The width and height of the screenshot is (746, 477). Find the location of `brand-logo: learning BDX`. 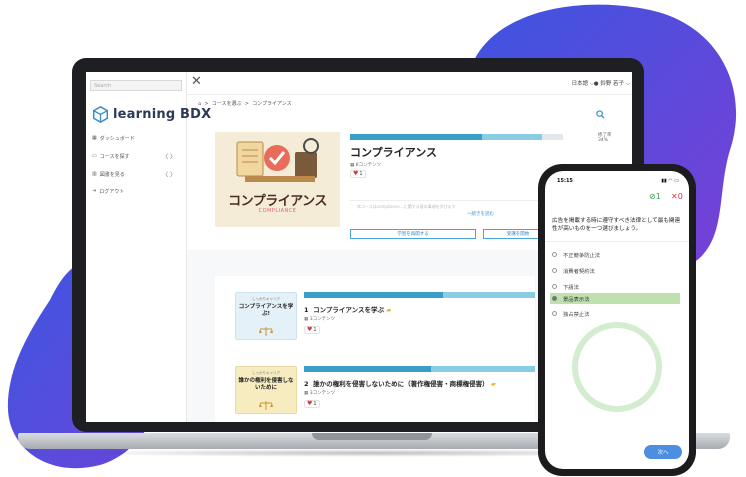

brand-logo: learning BDX is located at coordinates (151, 114).